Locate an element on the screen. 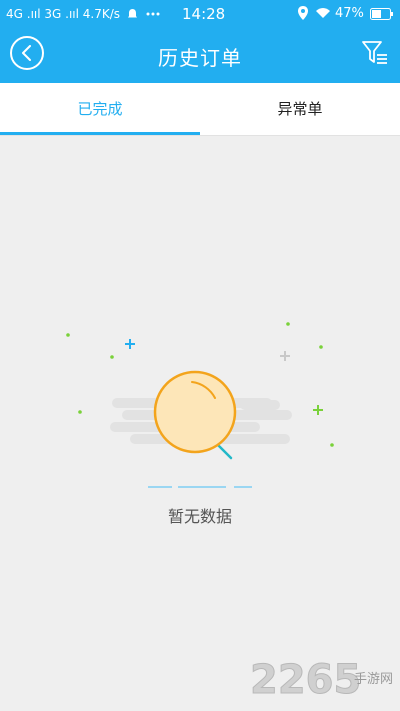 The height and width of the screenshot is (711, 400). status-clock: 14:28 is located at coordinates (204, 14).